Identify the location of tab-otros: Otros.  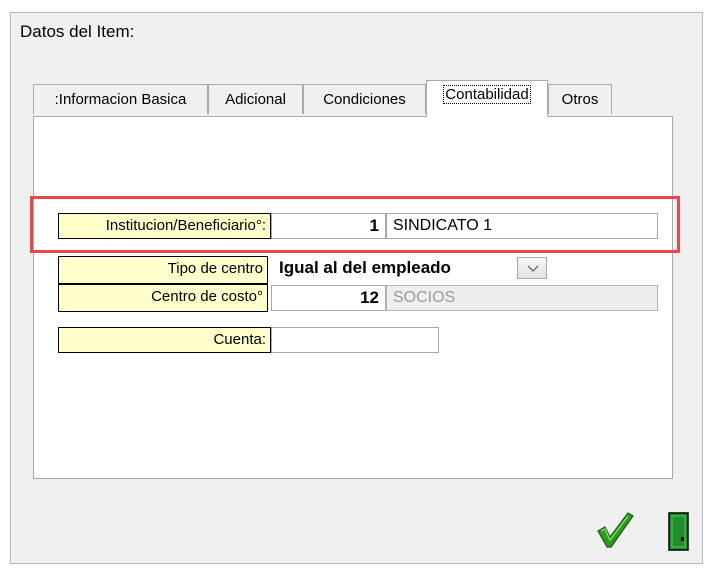
(580, 99).